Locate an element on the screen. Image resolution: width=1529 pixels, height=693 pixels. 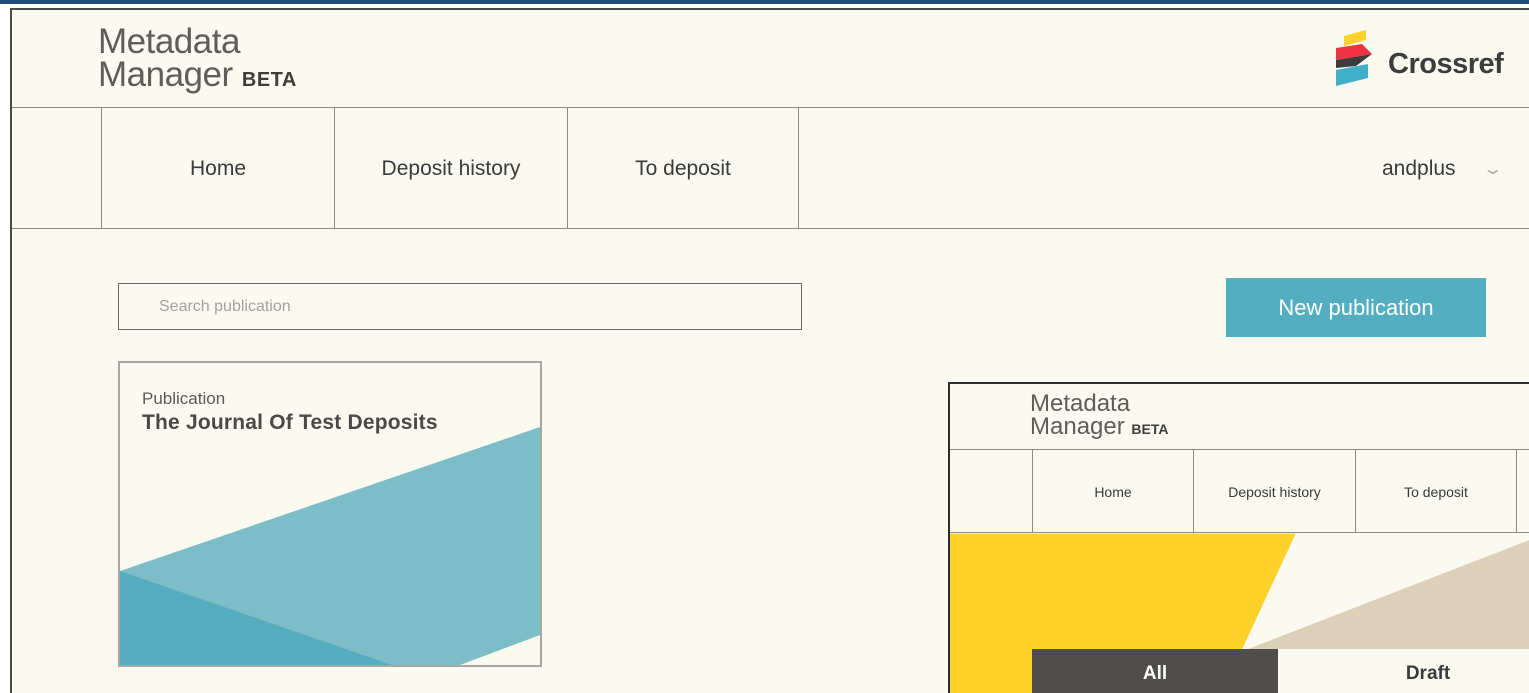
nav-to-deposit: To deposit is located at coordinates (683, 168).